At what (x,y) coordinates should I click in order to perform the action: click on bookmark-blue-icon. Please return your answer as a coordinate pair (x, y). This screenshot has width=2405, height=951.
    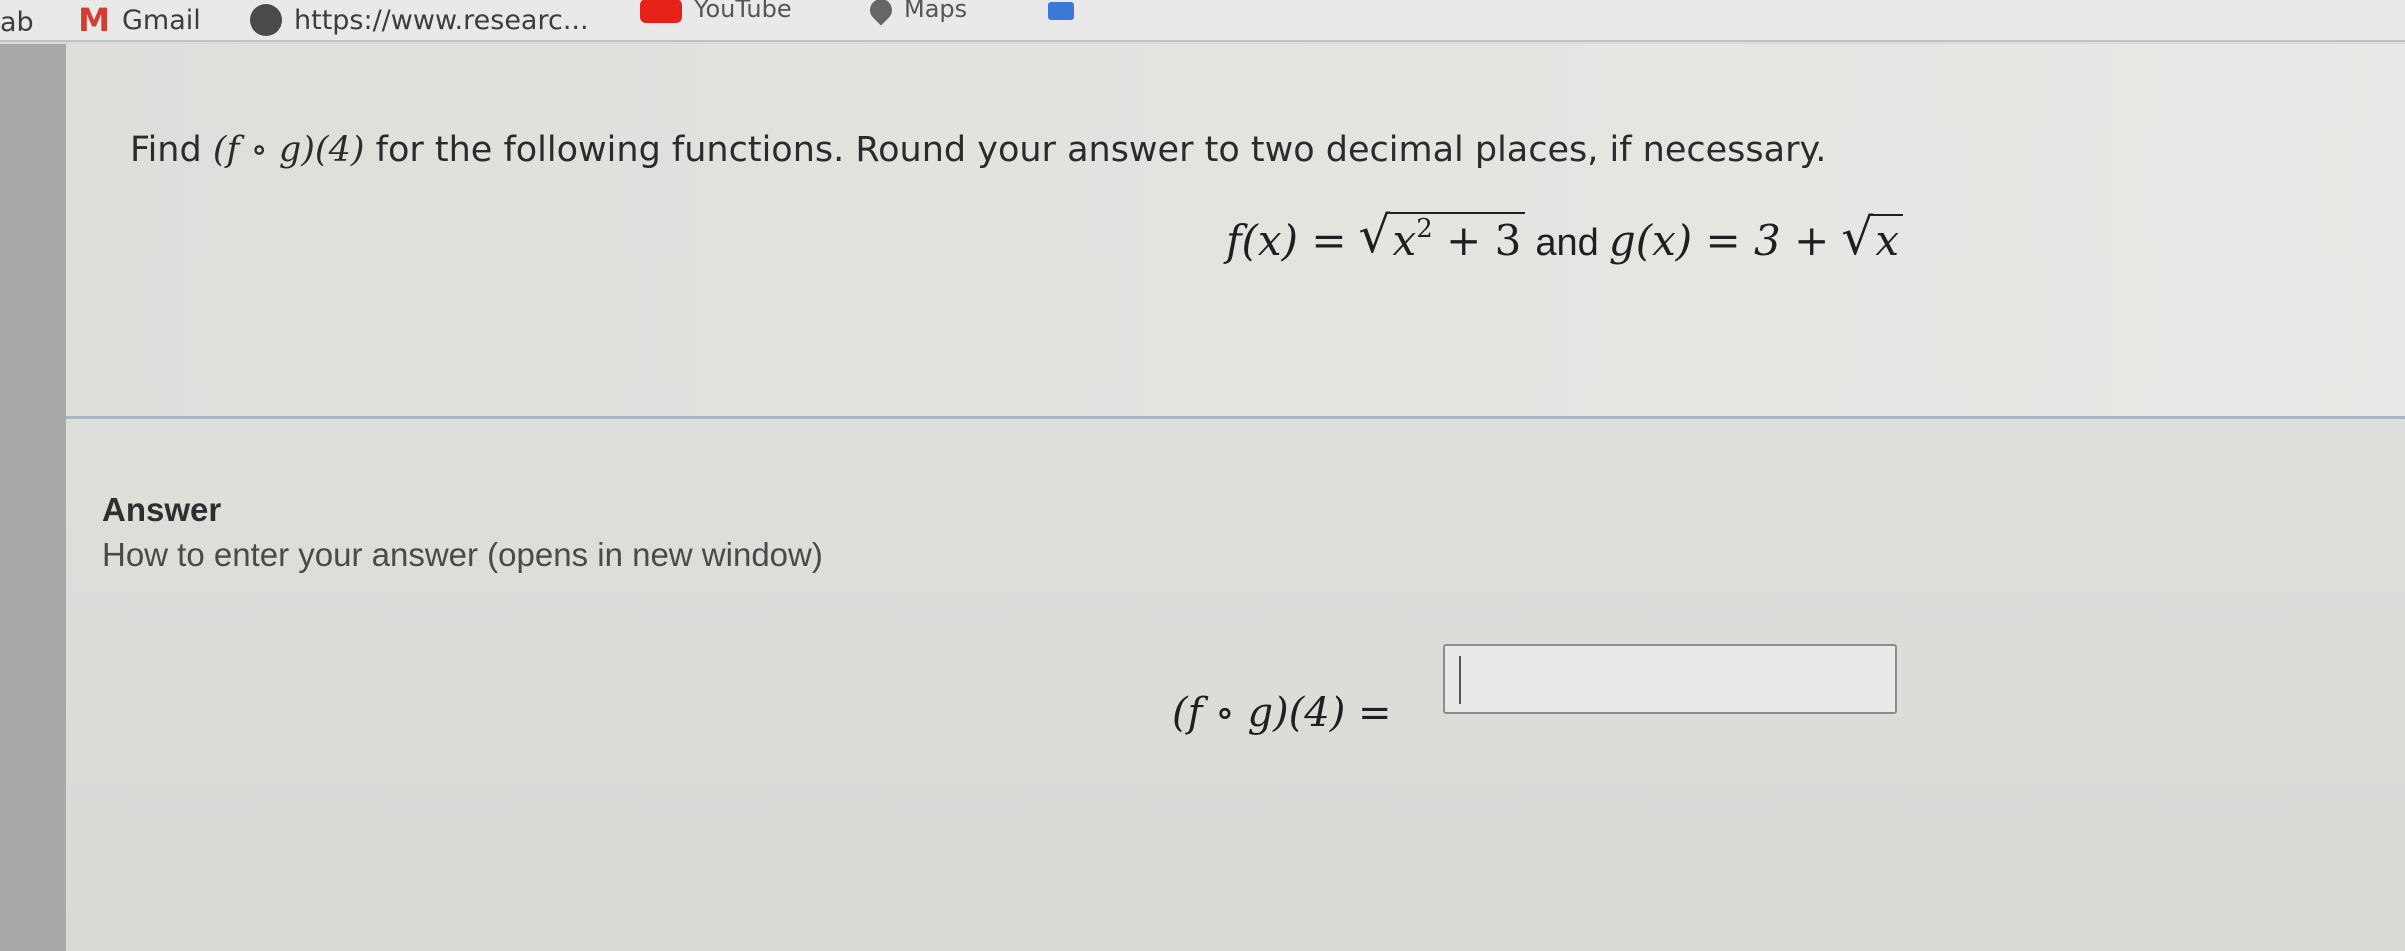
    Looking at the image, I should click on (1061, 11).